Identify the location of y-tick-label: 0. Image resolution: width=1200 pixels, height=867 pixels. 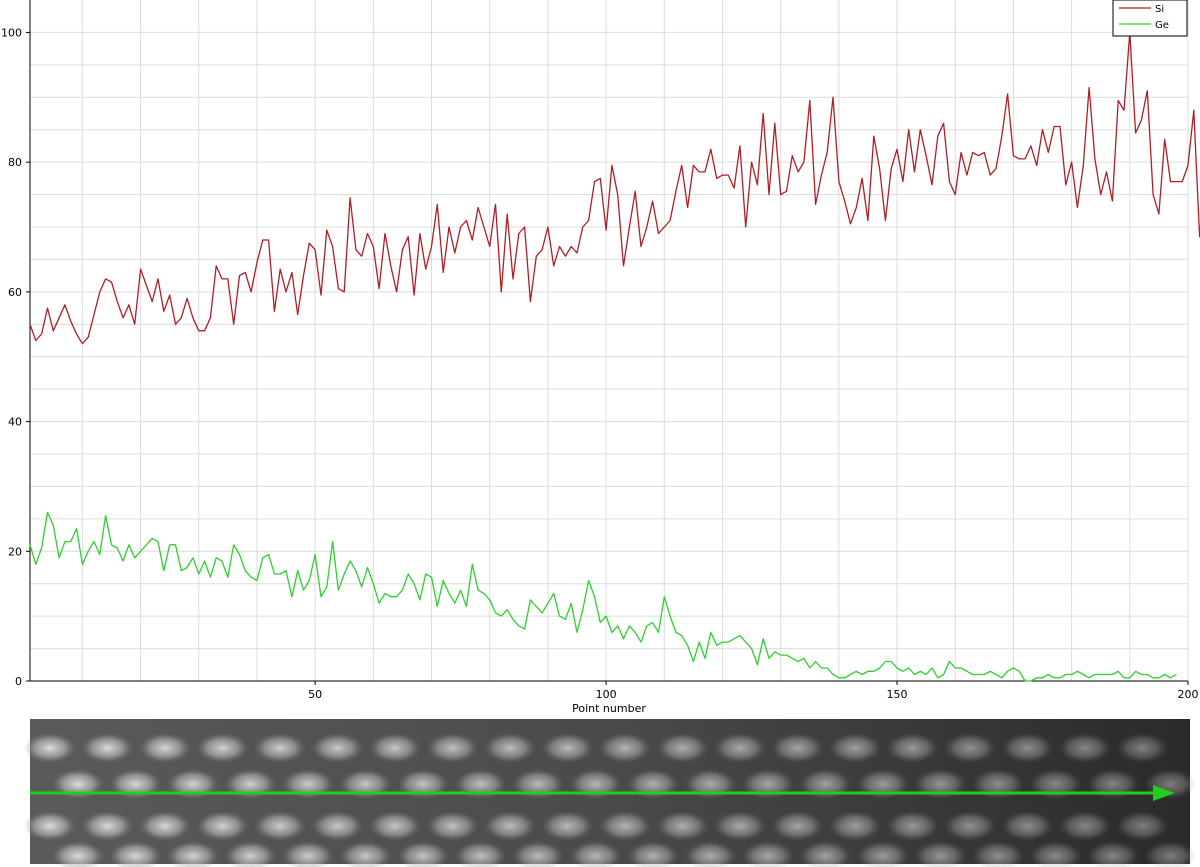
(18, 681).